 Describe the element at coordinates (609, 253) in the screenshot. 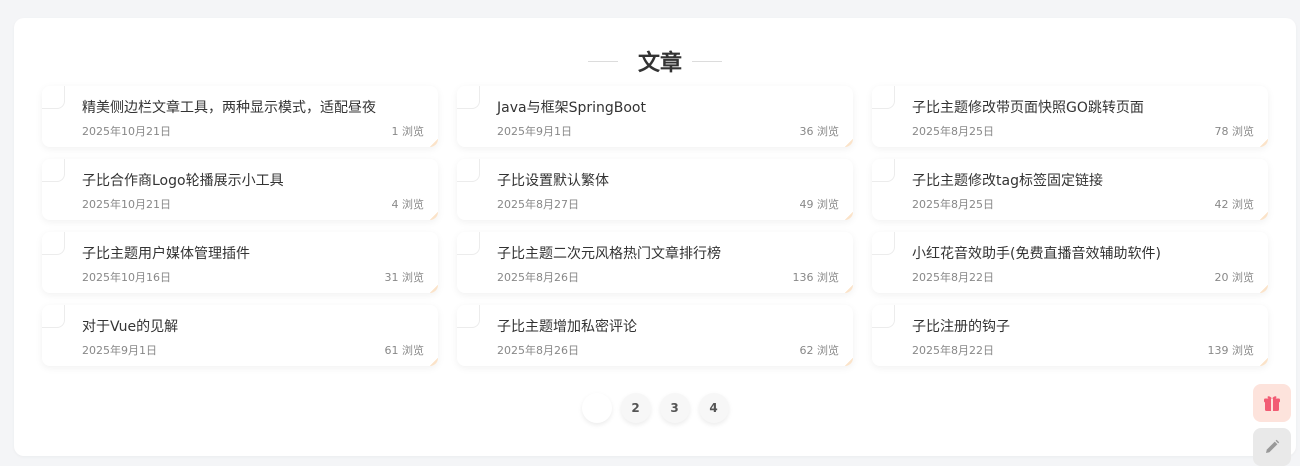

I see `article-title: 子比主题二次元风格热门文章排行榜` at that location.